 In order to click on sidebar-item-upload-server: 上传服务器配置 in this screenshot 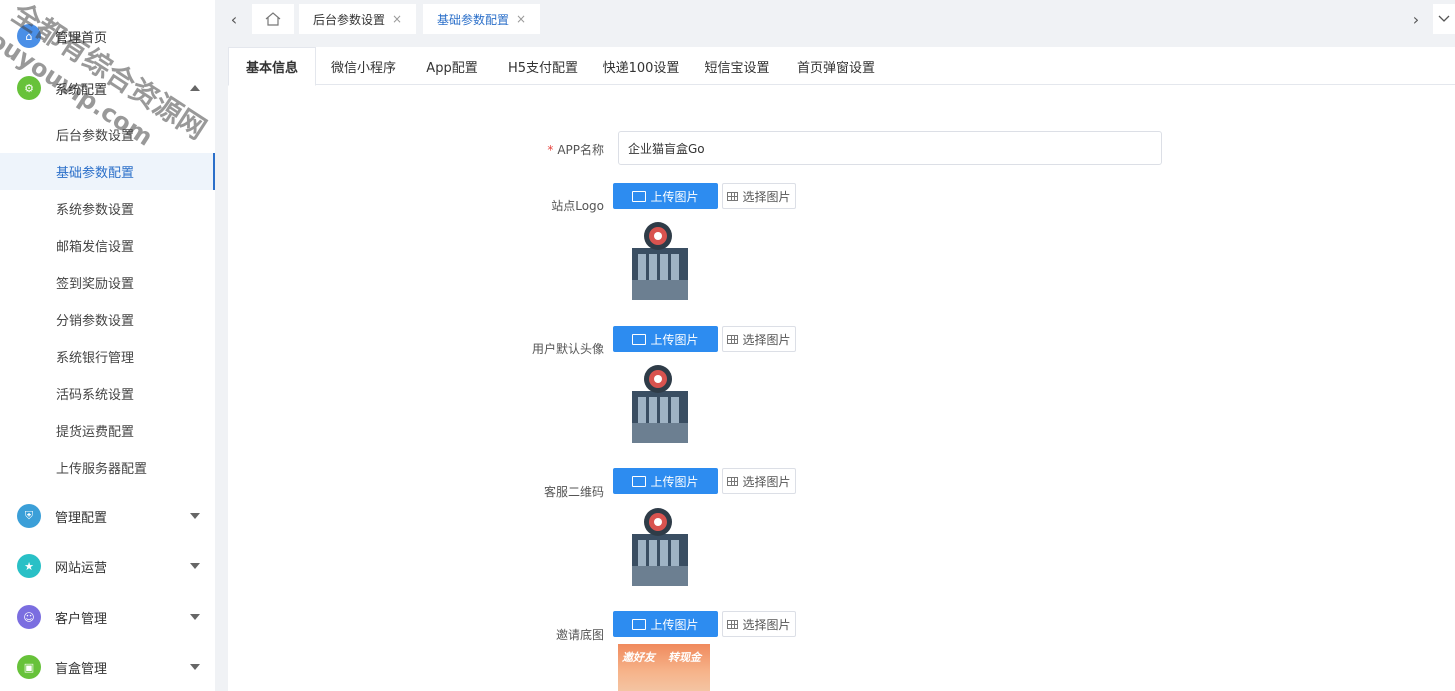, I will do `click(107, 467)`.